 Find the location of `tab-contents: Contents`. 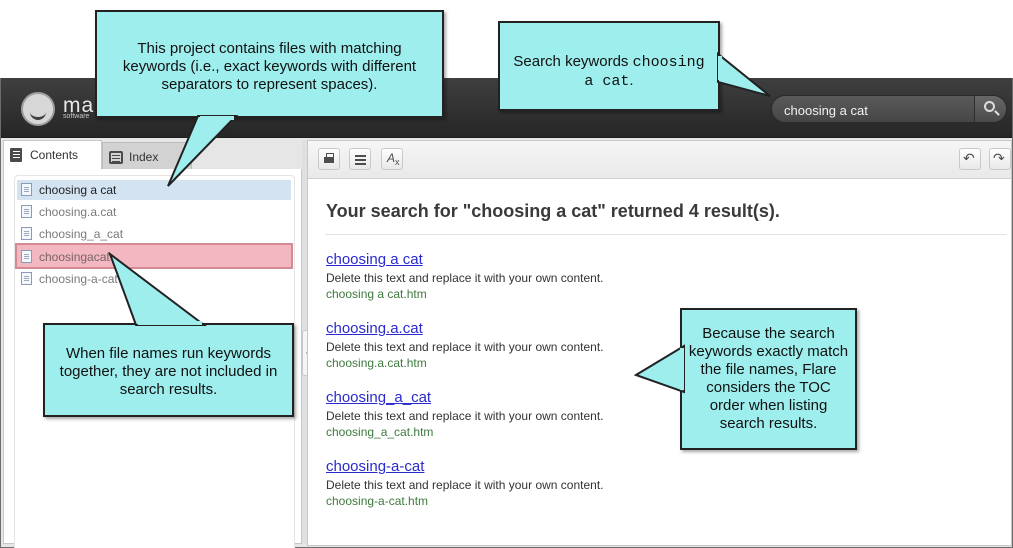

tab-contents: Contents is located at coordinates (52, 155).